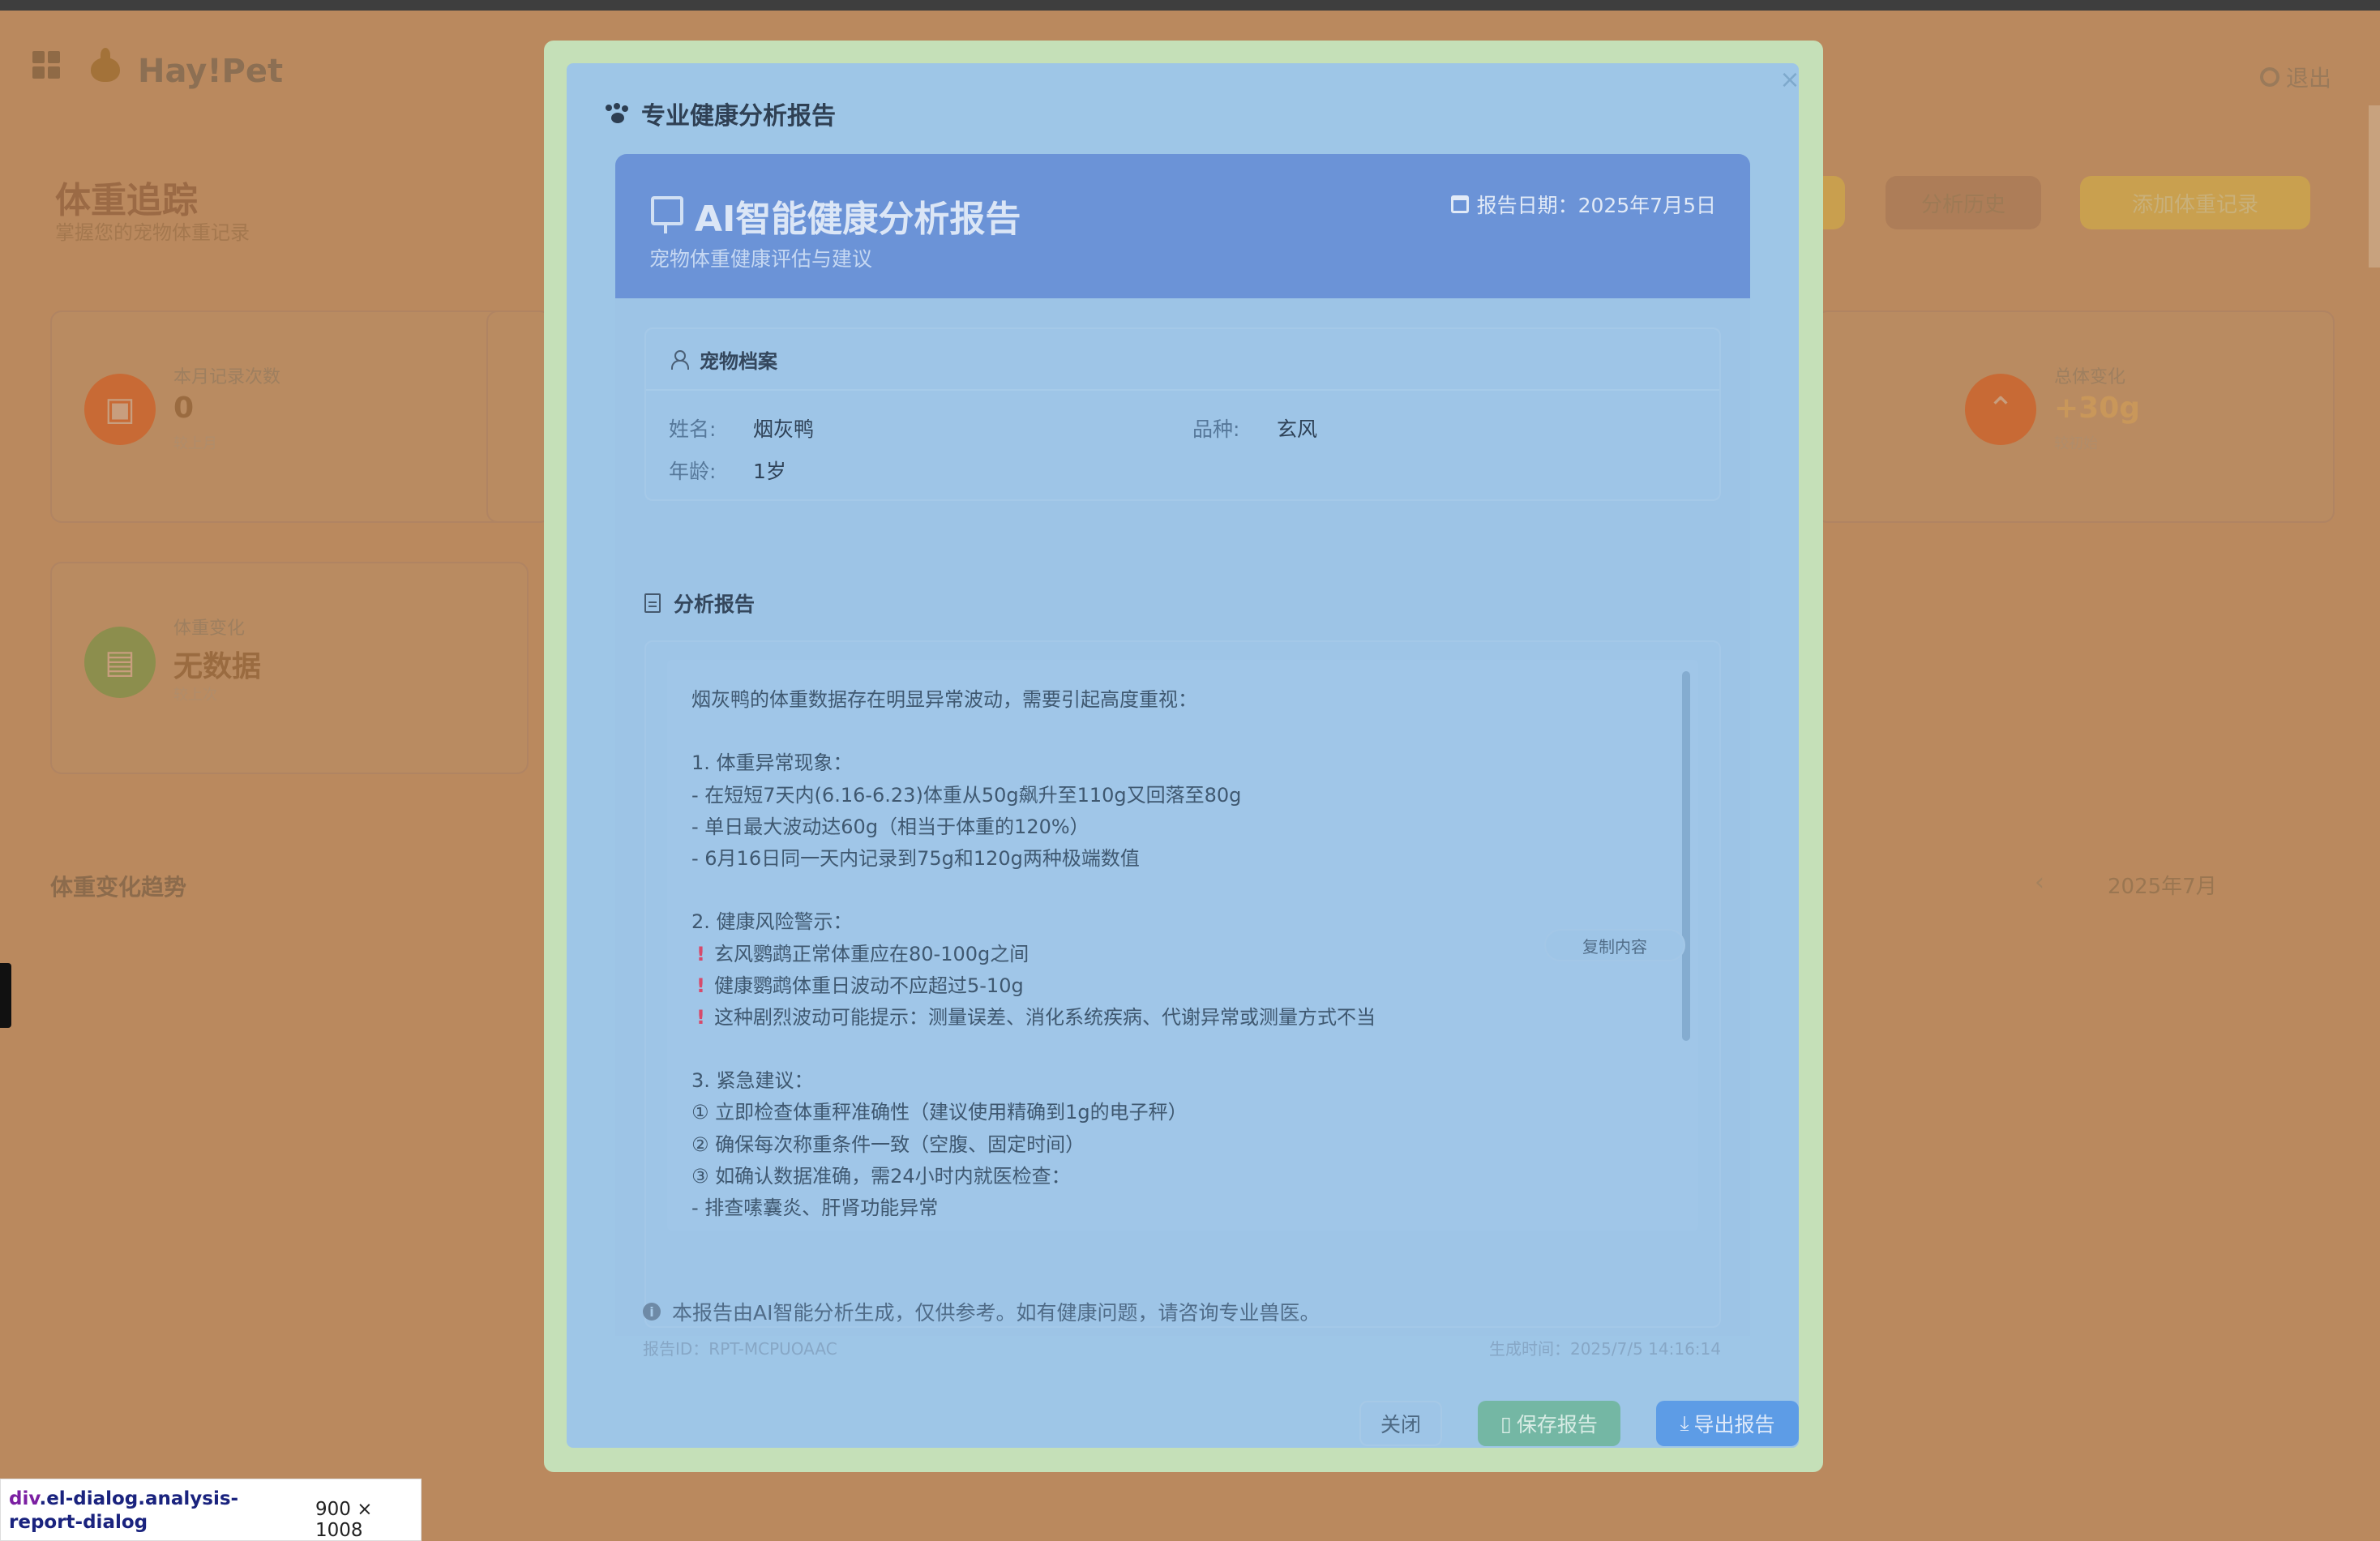 The image size is (2380, 1541). Describe the element at coordinates (784, 429) in the screenshot. I see `field-value: 烟灰鸭` at that location.